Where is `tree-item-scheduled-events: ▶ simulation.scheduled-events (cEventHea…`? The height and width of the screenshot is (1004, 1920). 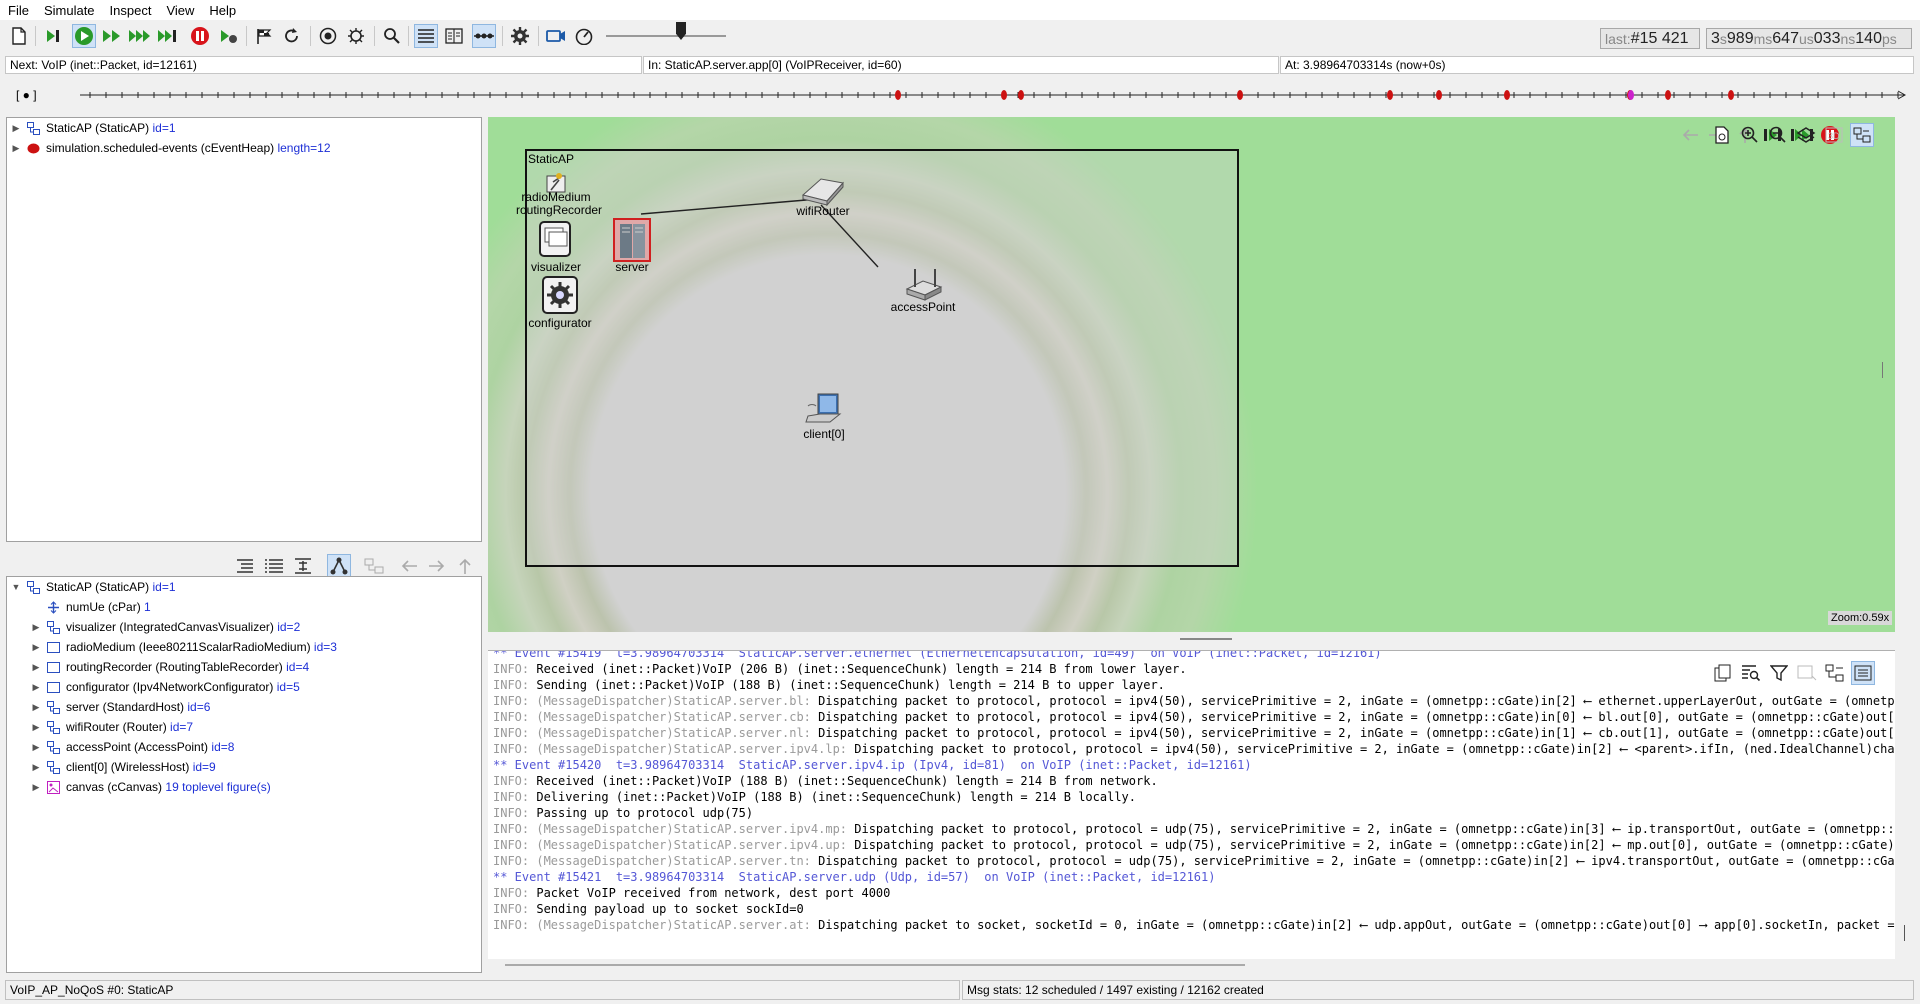 tree-item-scheduled-events: ▶ simulation.scheduled-events (cEventHea… is located at coordinates (171, 148).